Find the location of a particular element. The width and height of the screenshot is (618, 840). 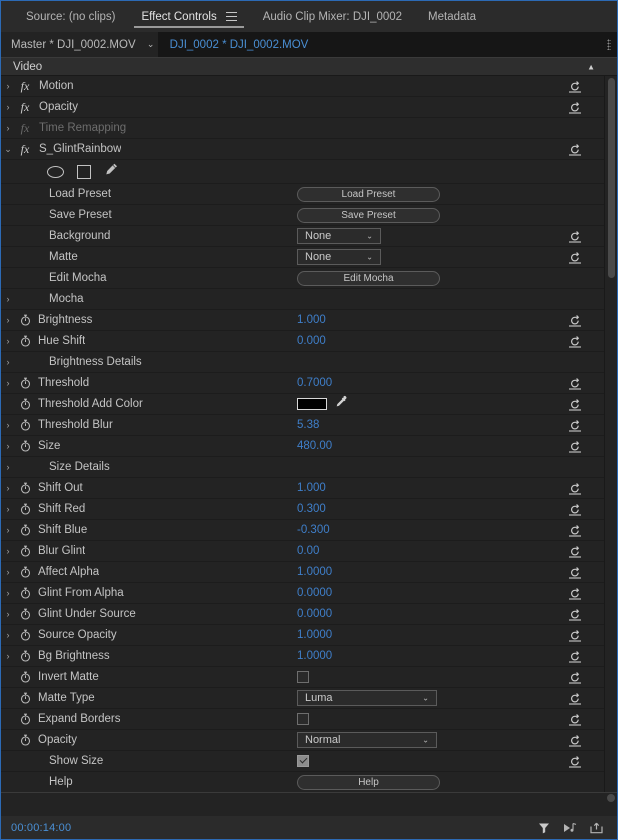

param-row-threshold: › Threshold 0.7000 is located at coordinates (302, 383).